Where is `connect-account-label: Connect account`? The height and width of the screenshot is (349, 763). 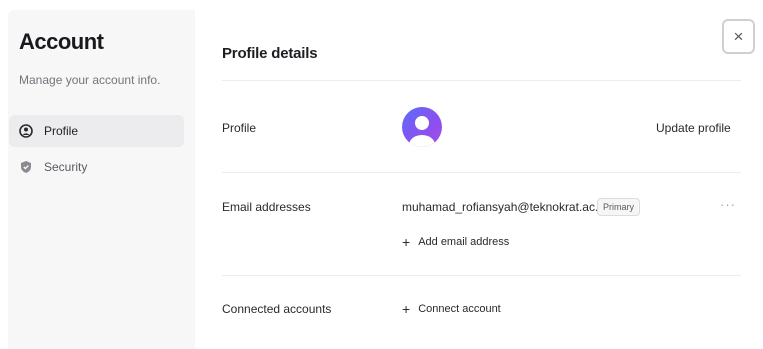
connect-account-label: Connect account is located at coordinates (459, 309).